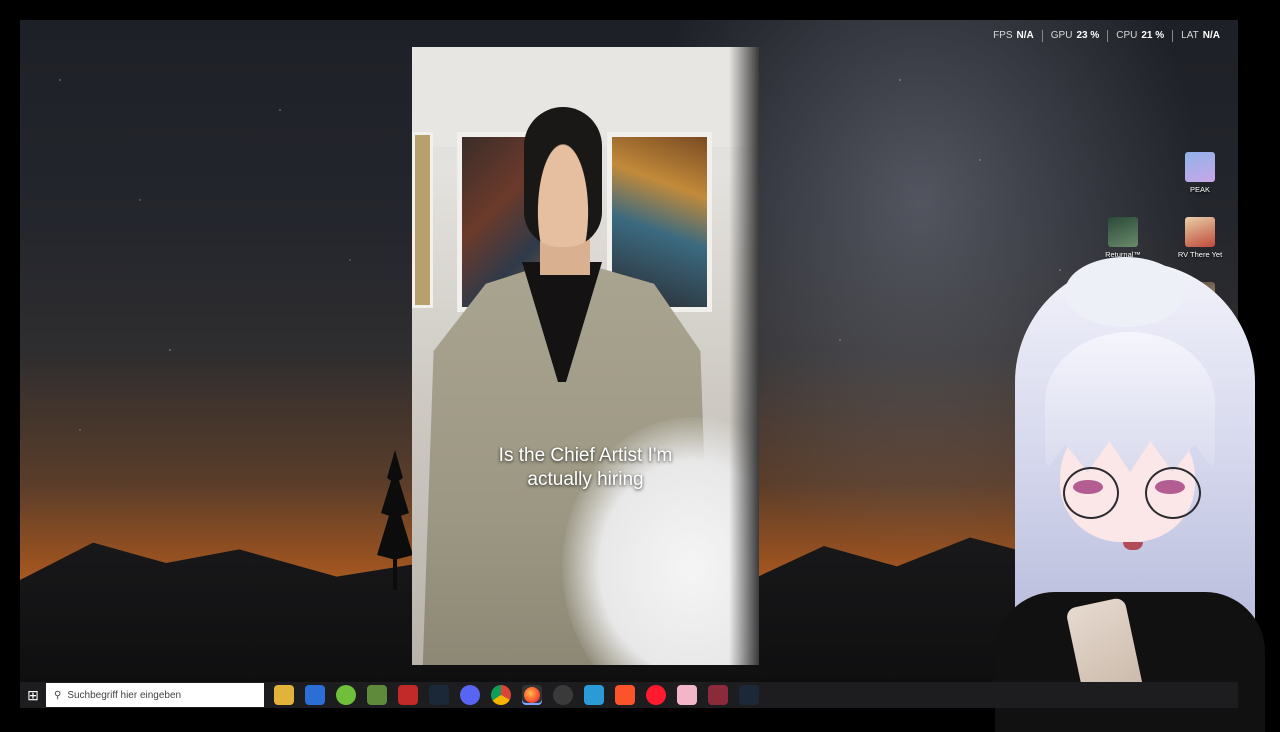  I want to click on painting, so click(422, 220).